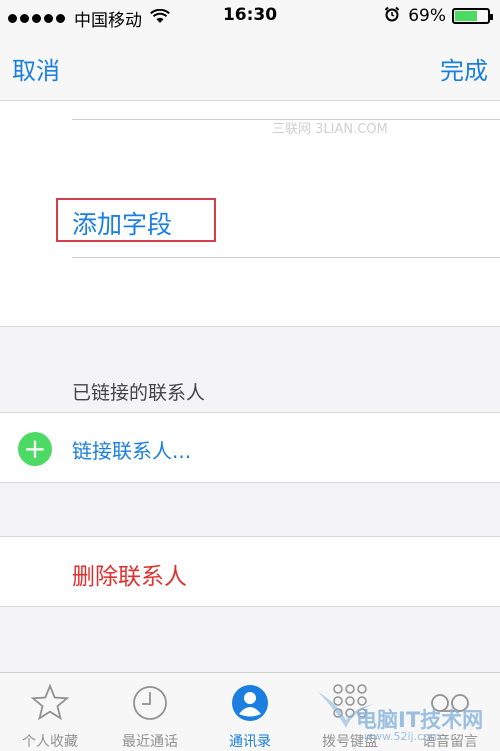 The height and width of the screenshot is (751, 500). Describe the element at coordinates (406, 718) in the screenshot. I see `watermark-logo: 电脑IT技术网 www.52ij.com` at that location.